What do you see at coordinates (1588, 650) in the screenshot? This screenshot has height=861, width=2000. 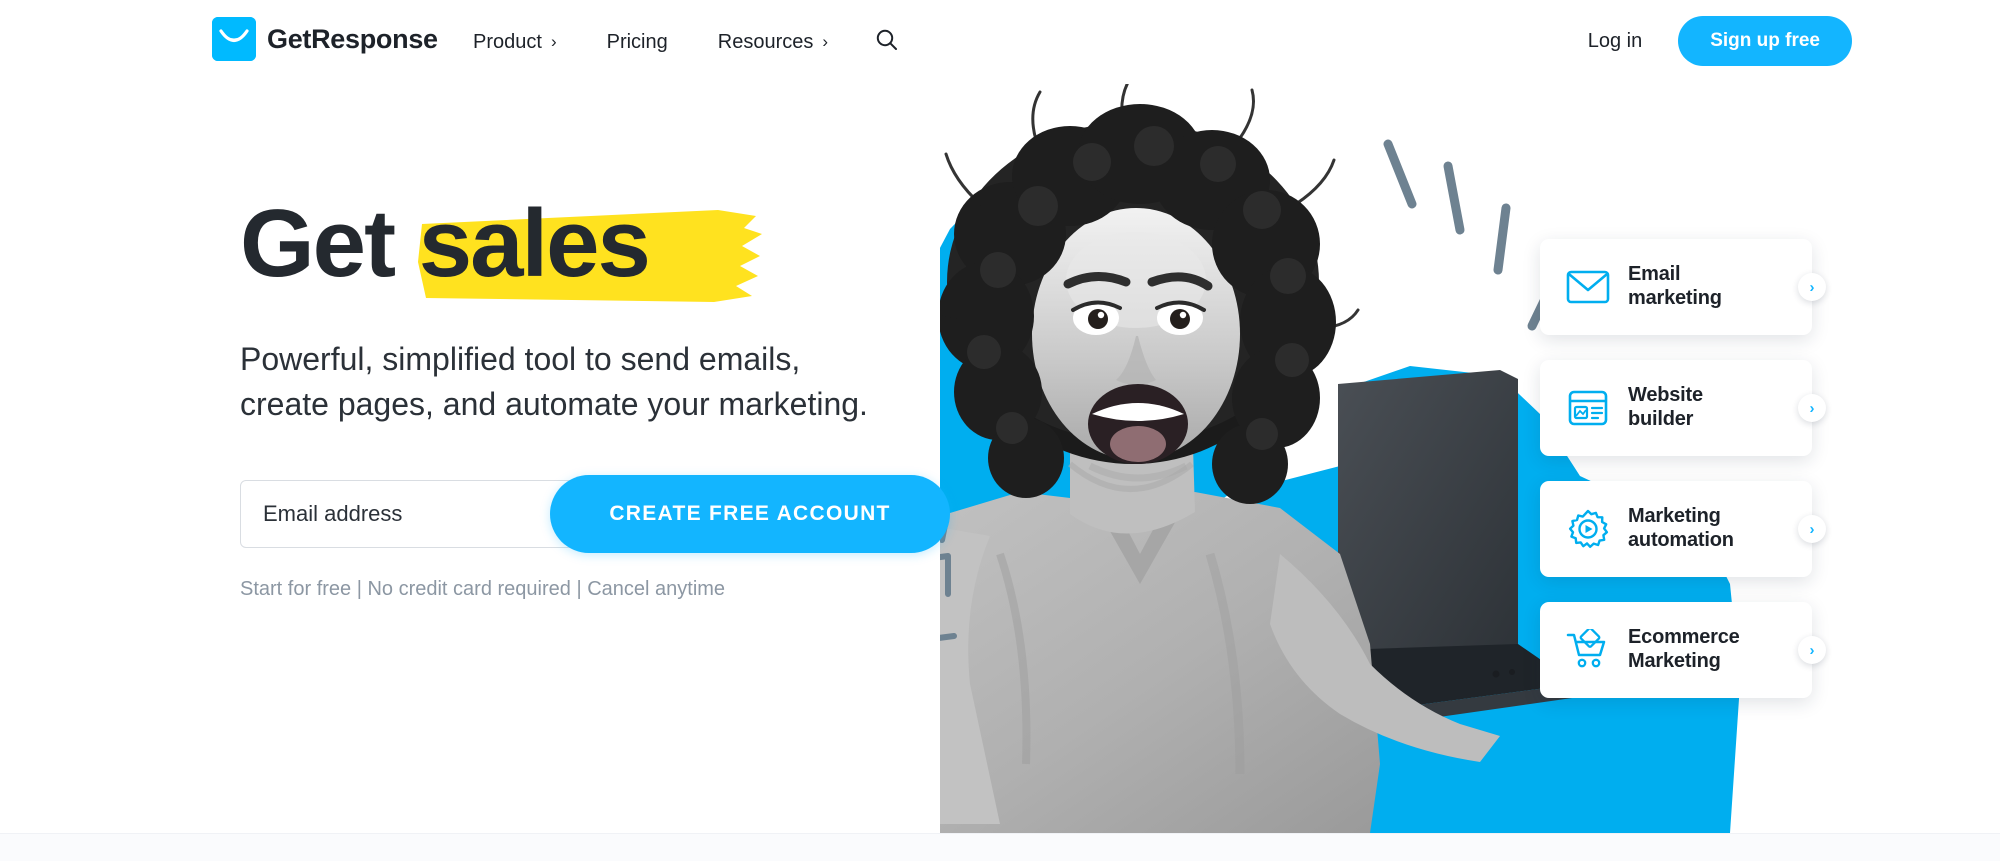 I see `shopping-cart-icon` at bounding box center [1588, 650].